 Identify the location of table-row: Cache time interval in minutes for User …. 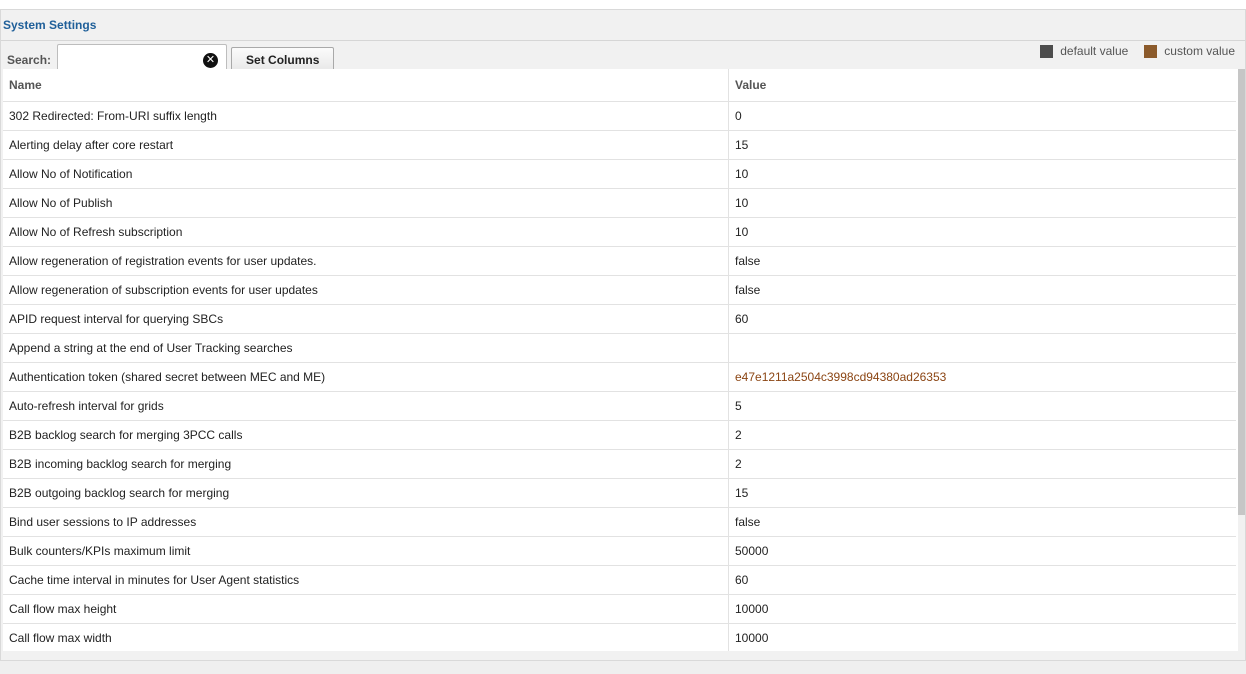
(619, 580).